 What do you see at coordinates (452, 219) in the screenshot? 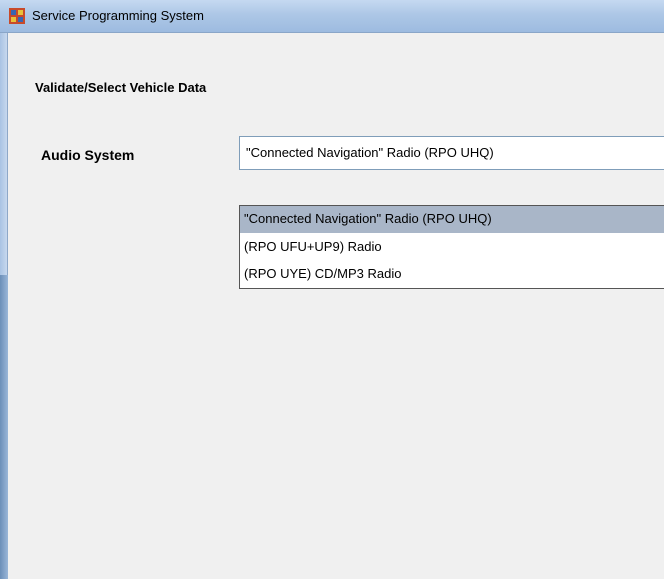
I see `dropdown-option-connected-navigation: "Connected Navigation" Radio (RPO UHQ)` at bounding box center [452, 219].